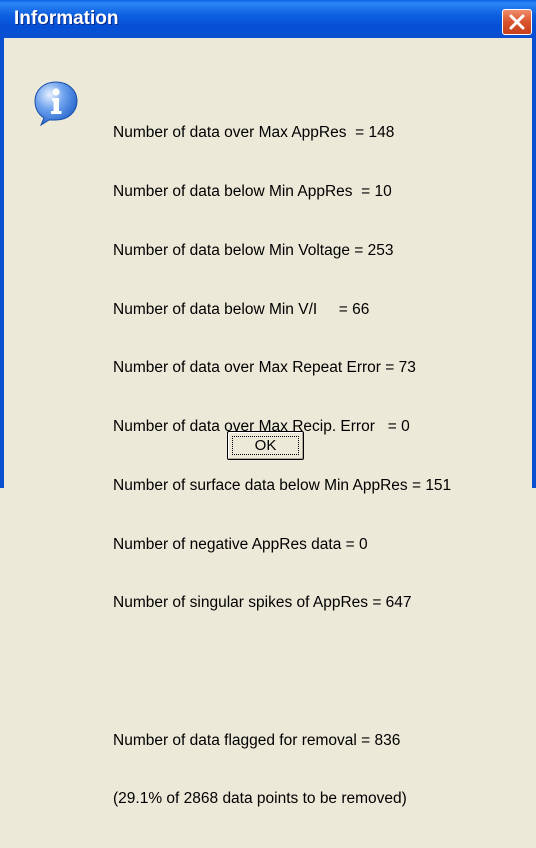 This screenshot has height=848, width=536. Describe the element at coordinates (254, 133) in the screenshot. I see `message-line: Number of data over Max AppRes = 148` at that location.